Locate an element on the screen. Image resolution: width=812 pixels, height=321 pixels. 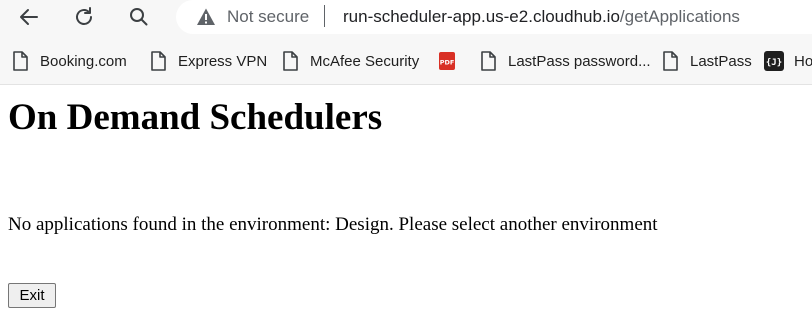
bookmark-label: McAfee Security is located at coordinates (365, 61).